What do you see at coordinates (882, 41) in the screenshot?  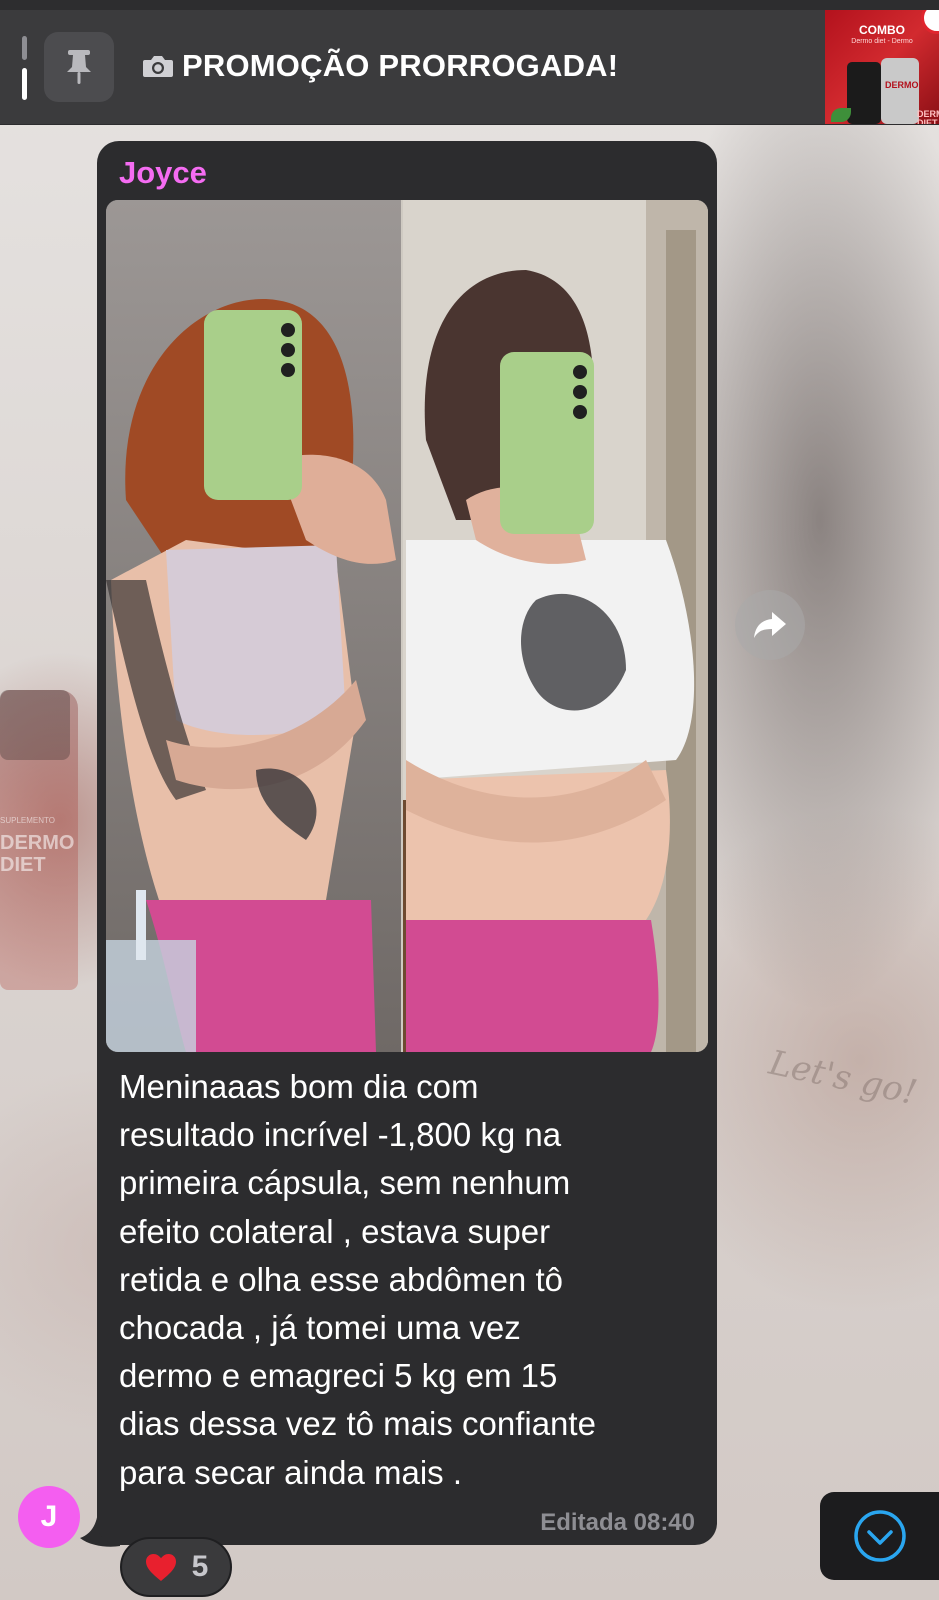 I see `thumbnail-subheading: Dermo diet - Dermo` at bounding box center [882, 41].